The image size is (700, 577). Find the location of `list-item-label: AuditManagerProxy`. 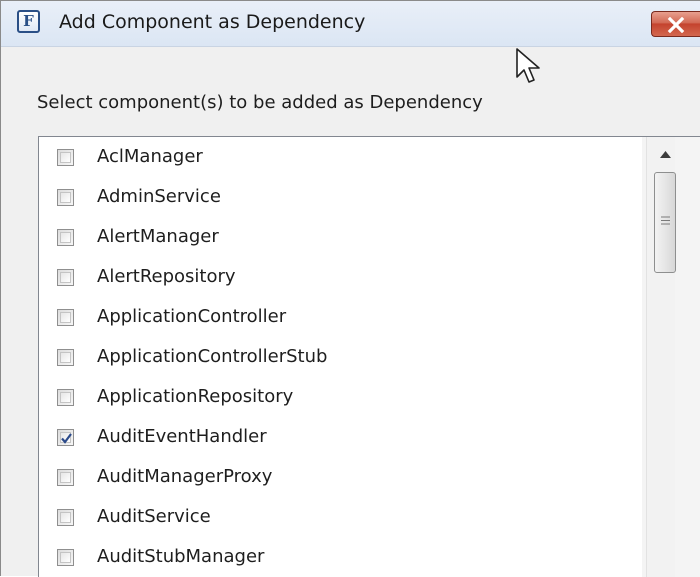

list-item-label: AuditManagerProxy is located at coordinates (185, 476).